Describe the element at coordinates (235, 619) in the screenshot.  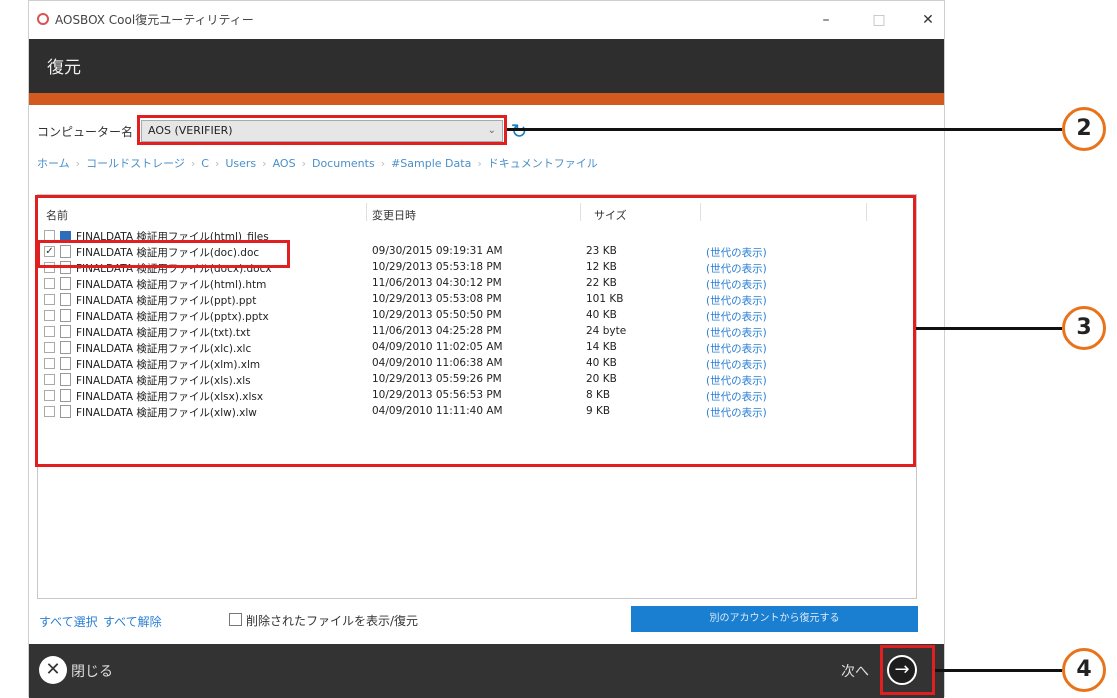
I see `checkbox-icon` at that location.